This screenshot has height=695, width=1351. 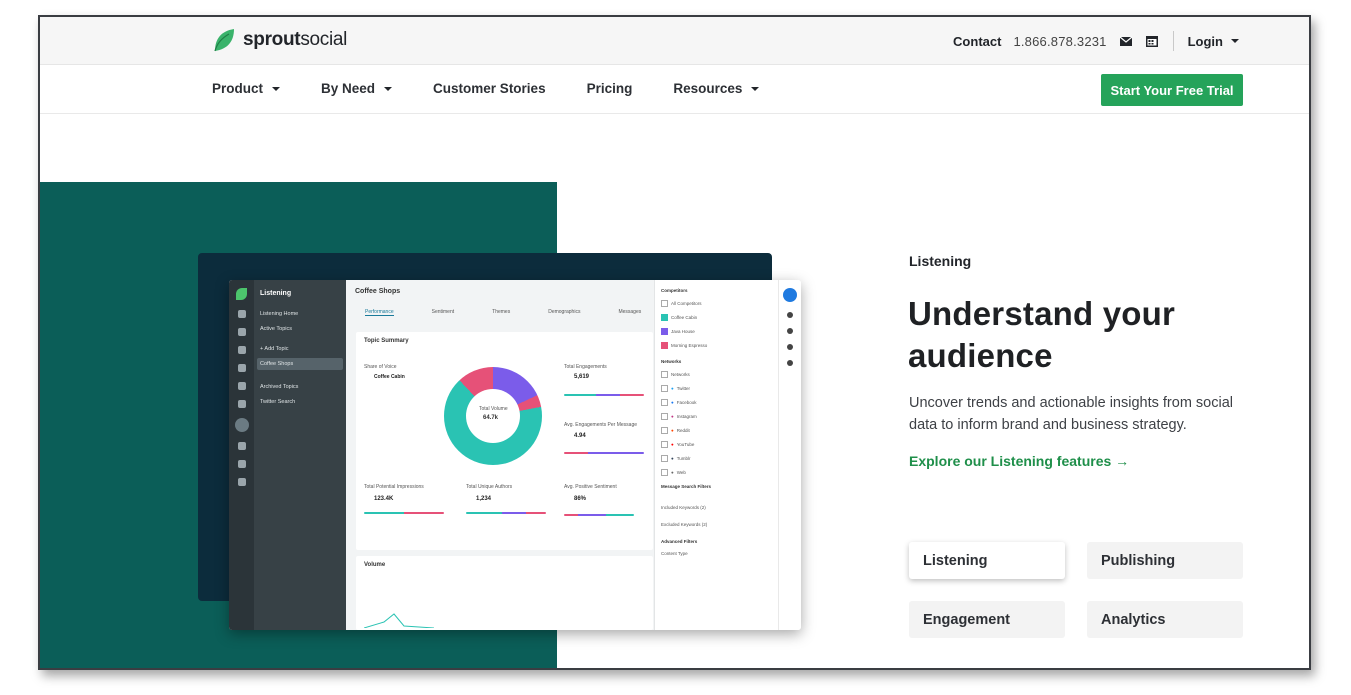 I want to click on avg-engagements-label: Avg. Engagements Per Message, so click(x=601, y=425).